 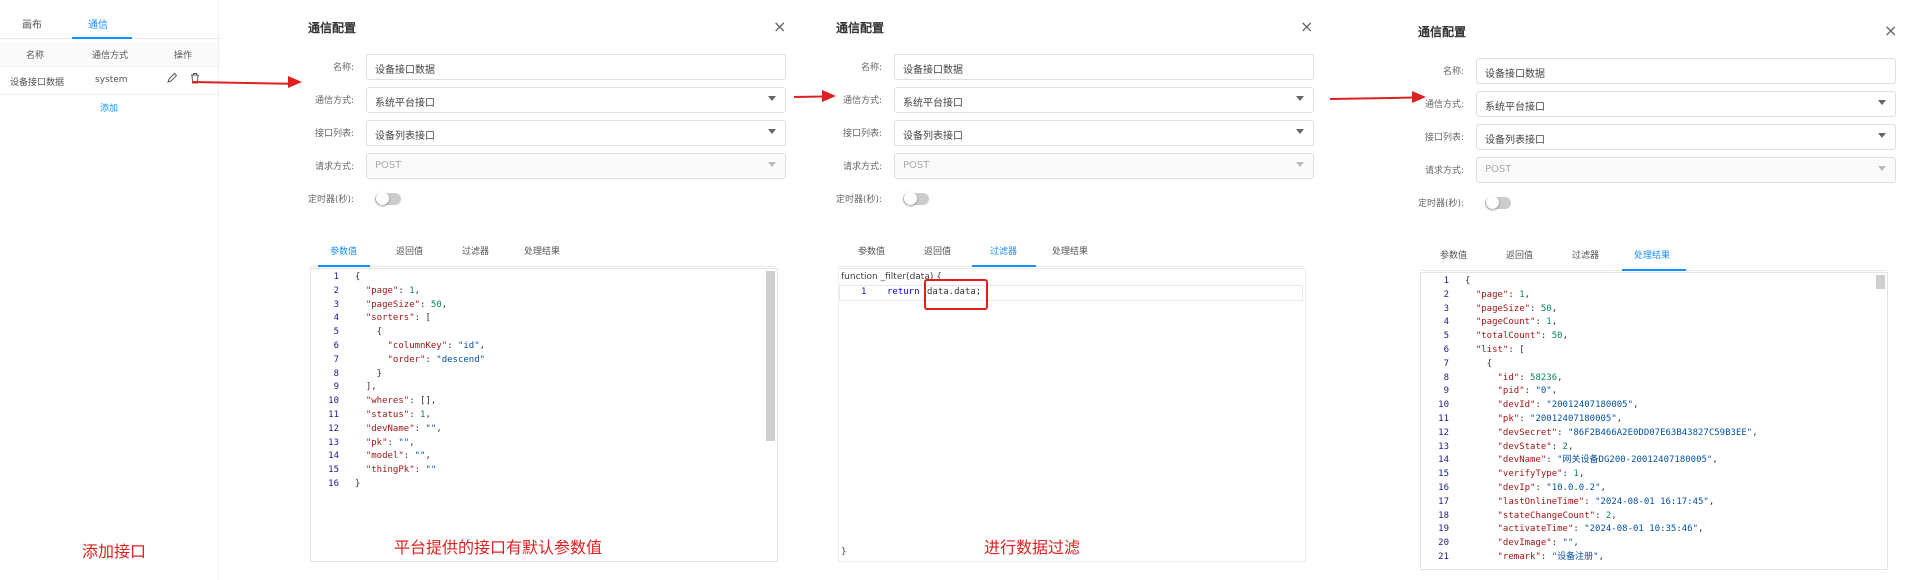 What do you see at coordinates (1446, 350) in the screenshot?
I see `line-number: 6` at bounding box center [1446, 350].